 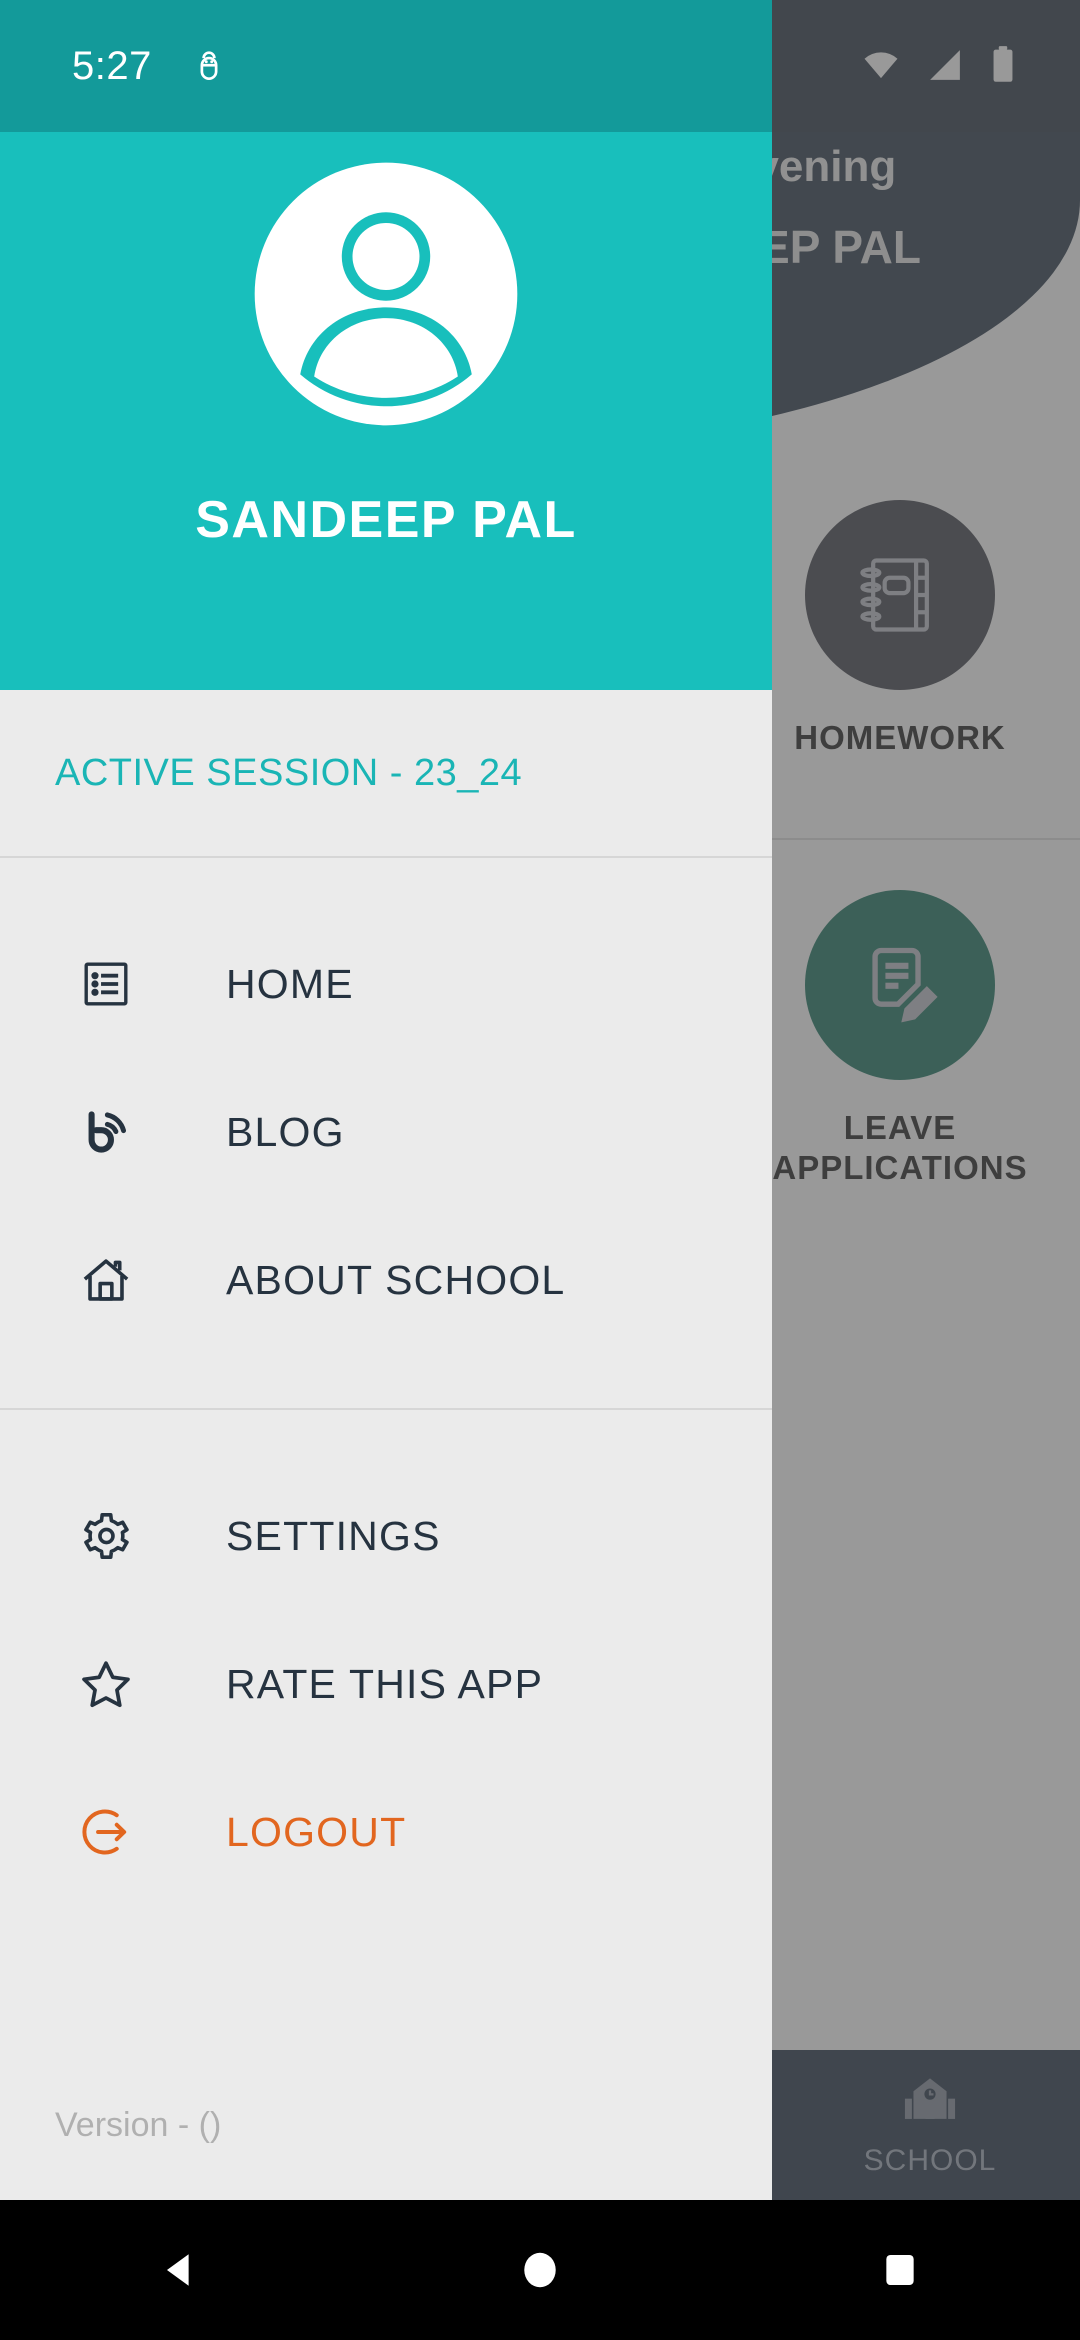 What do you see at coordinates (316, 1831) in the screenshot?
I see `sidebar-label-logout: LOGOUT` at bounding box center [316, 1831].